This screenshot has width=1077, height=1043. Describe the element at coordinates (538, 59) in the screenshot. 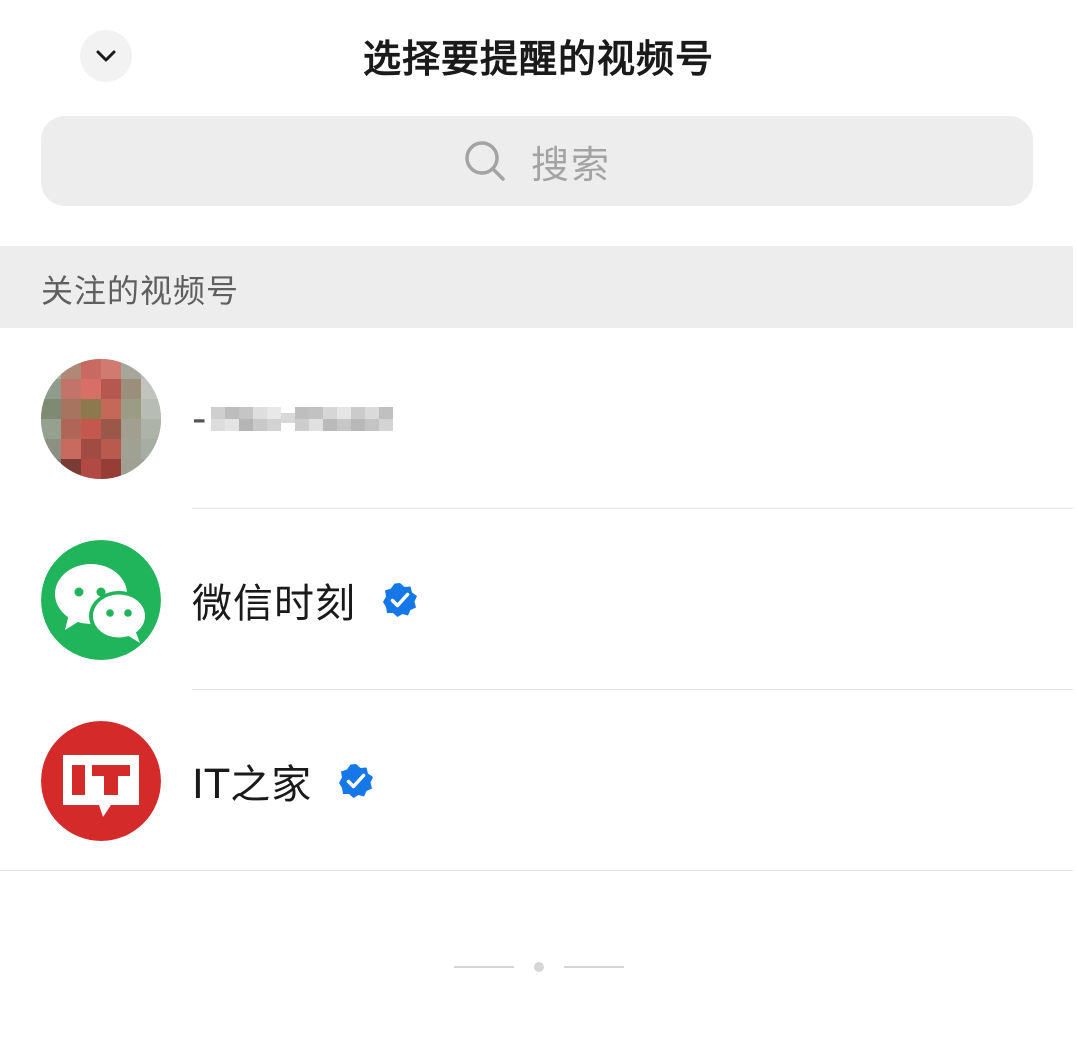

I see `page-title: 选择要提醒的视频号` at that location.